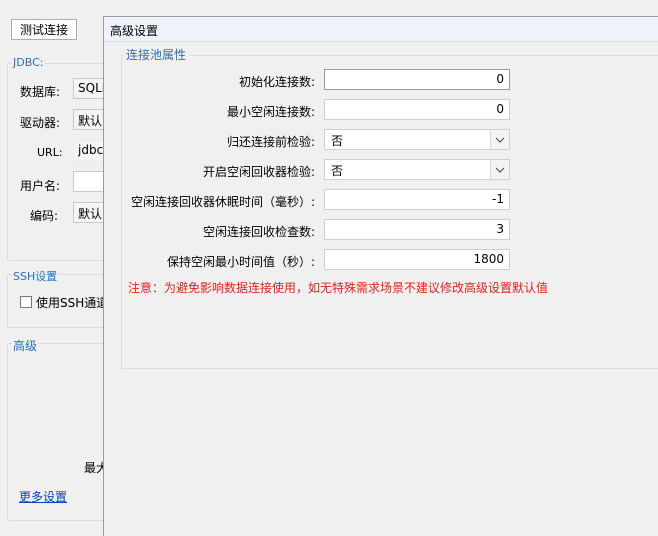 The image size is (658, 536). Describe the element at coordinates (35, 276) in the screenshot. I see `ssh-group-title: SSH设置` at that location.